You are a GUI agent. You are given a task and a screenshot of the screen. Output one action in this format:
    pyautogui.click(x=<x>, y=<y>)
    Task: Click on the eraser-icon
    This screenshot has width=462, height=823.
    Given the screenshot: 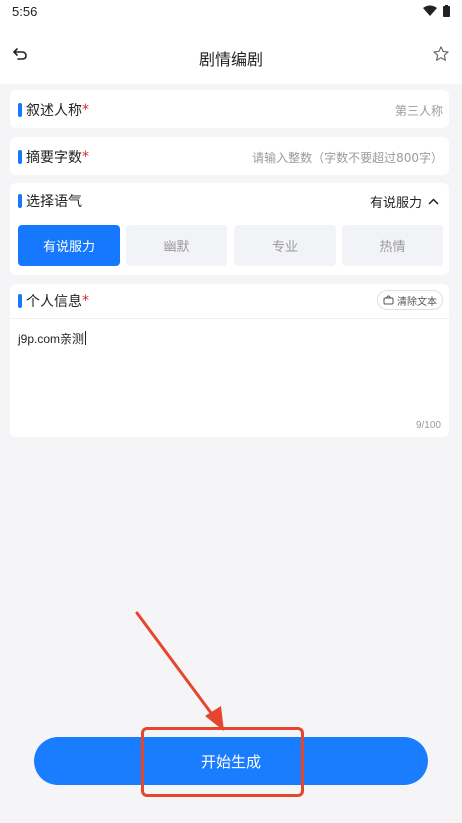 What is the action you would take?
    pyautogui.click(x=388, y=300)
    